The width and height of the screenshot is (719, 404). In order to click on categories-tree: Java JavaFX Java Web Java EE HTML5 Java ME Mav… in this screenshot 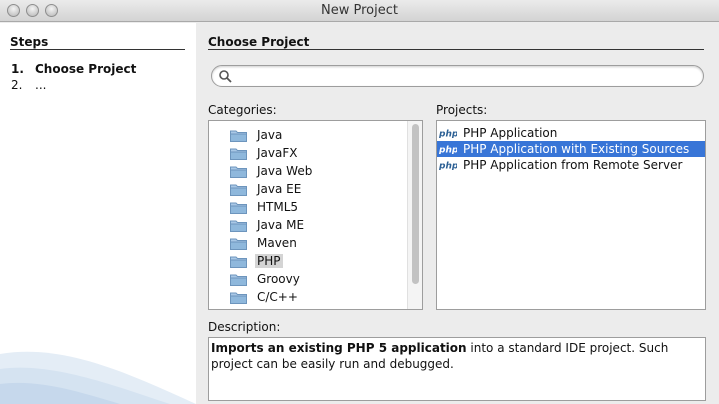, I will do `click(315, 215)`.